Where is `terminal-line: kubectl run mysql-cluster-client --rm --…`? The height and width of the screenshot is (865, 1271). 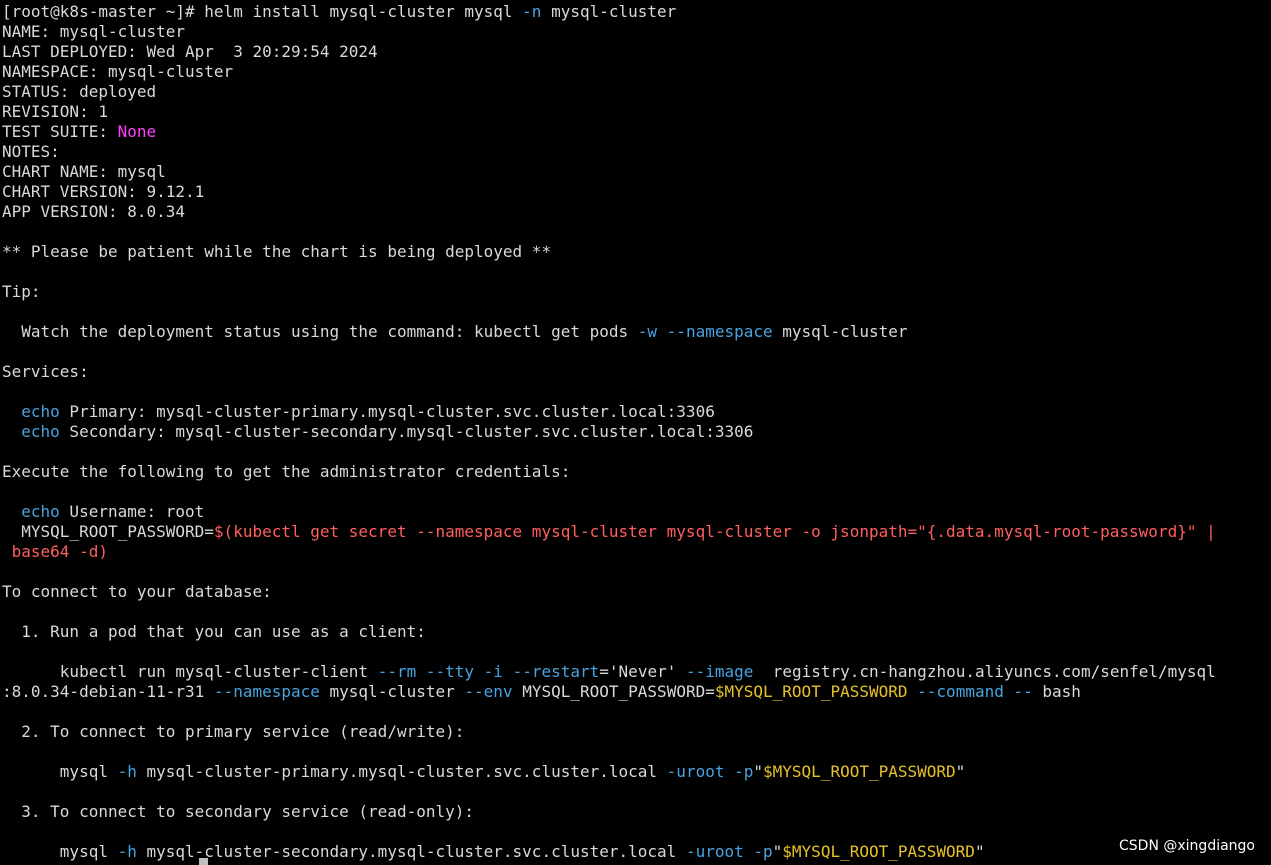
terminal-line: kubectl run mysql-cluster-client --rm --… is located at coordinates (609, 672).